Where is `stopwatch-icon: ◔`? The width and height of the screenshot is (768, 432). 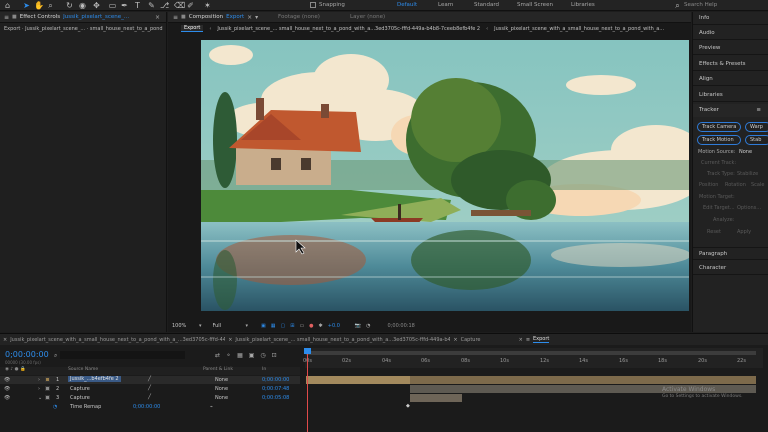
stopwatch-icon: ◔ is located at coordinates (55, 407).